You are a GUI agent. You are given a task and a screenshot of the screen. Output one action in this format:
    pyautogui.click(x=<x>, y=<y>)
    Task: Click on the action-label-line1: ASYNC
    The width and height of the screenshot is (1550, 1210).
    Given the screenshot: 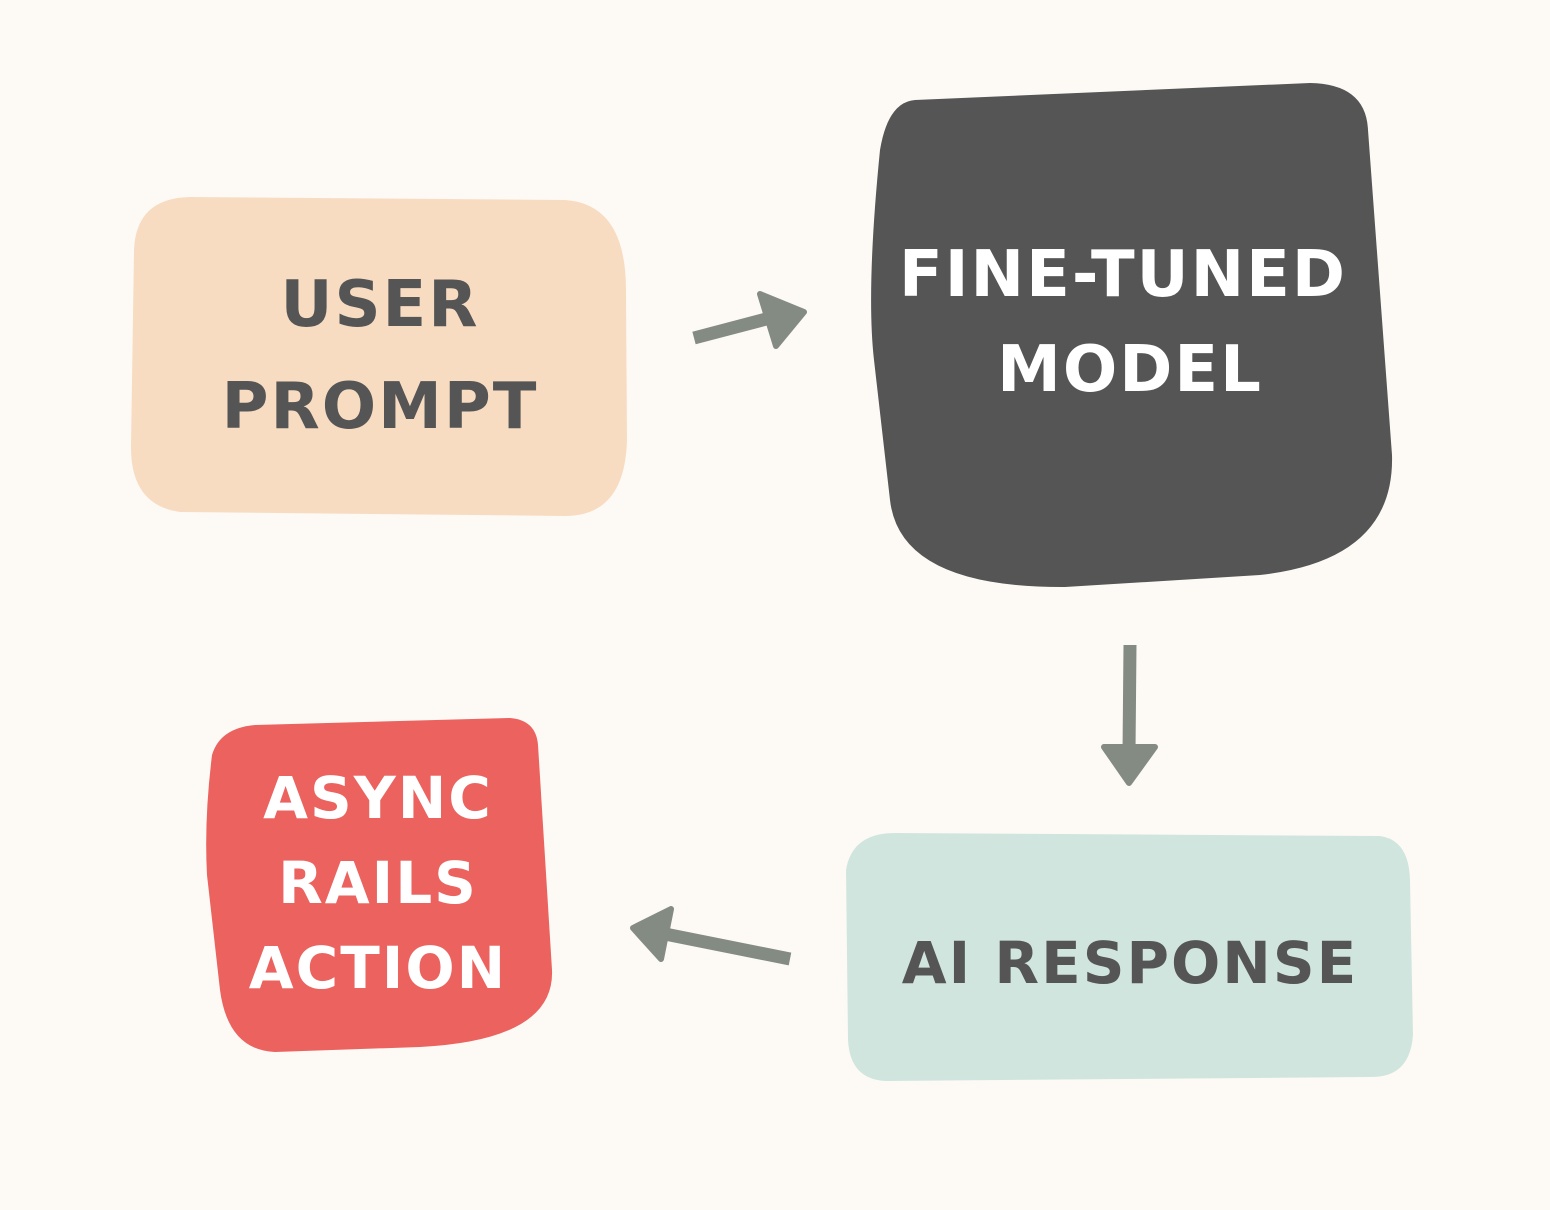 What is the action you would take?
    pyautogui.click(x=378, y=798)
    